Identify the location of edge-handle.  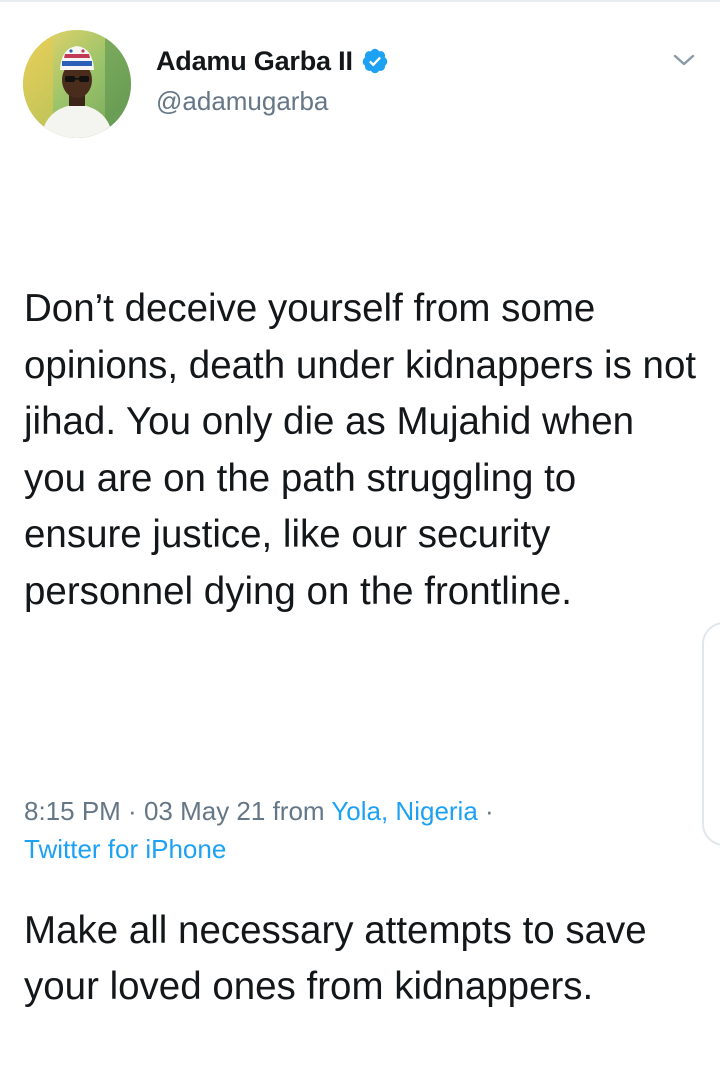
(711, 734).